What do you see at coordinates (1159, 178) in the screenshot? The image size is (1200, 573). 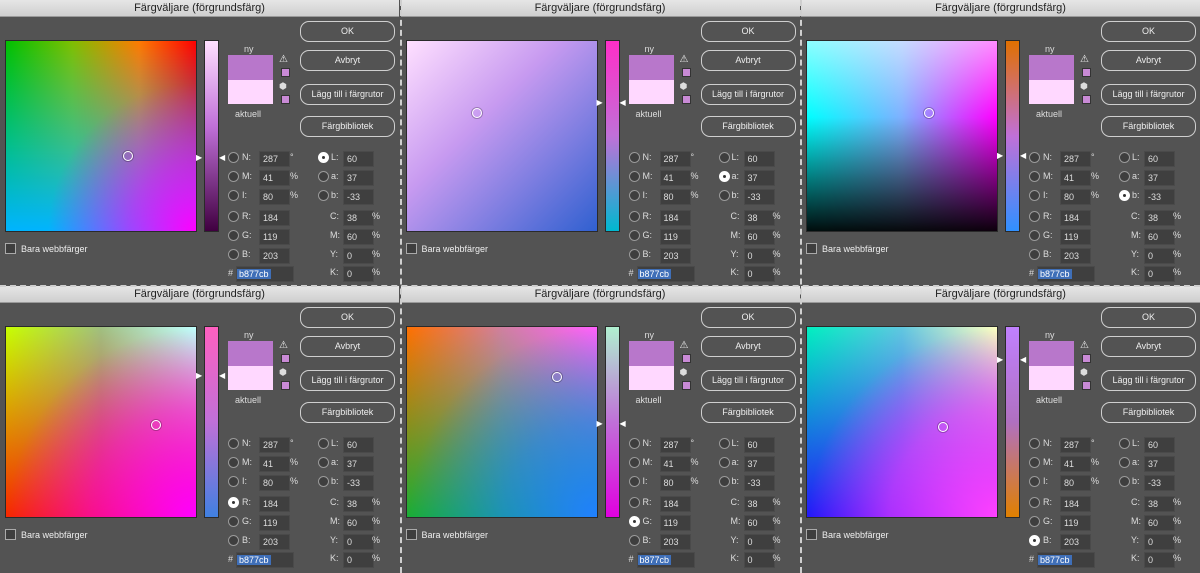 I see `input-a: 37` at bounding box center [1159, 178].